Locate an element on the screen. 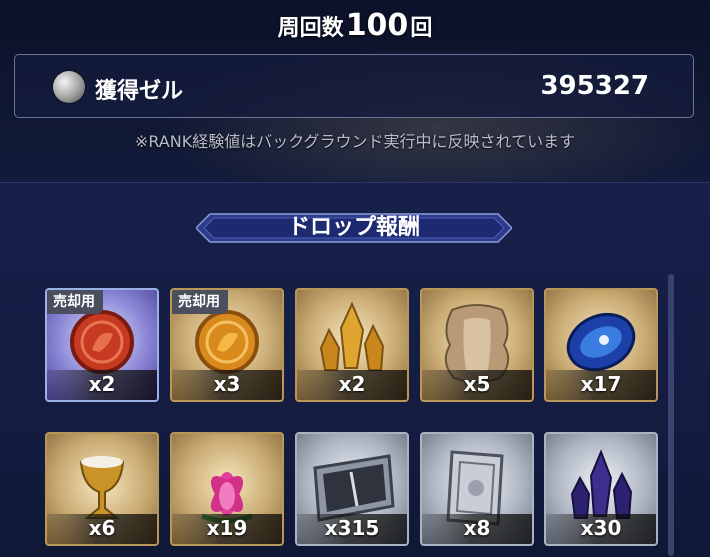 The image size is (710, 557). run-count: 周回数 100 回 is located at coordinates (355, 23).